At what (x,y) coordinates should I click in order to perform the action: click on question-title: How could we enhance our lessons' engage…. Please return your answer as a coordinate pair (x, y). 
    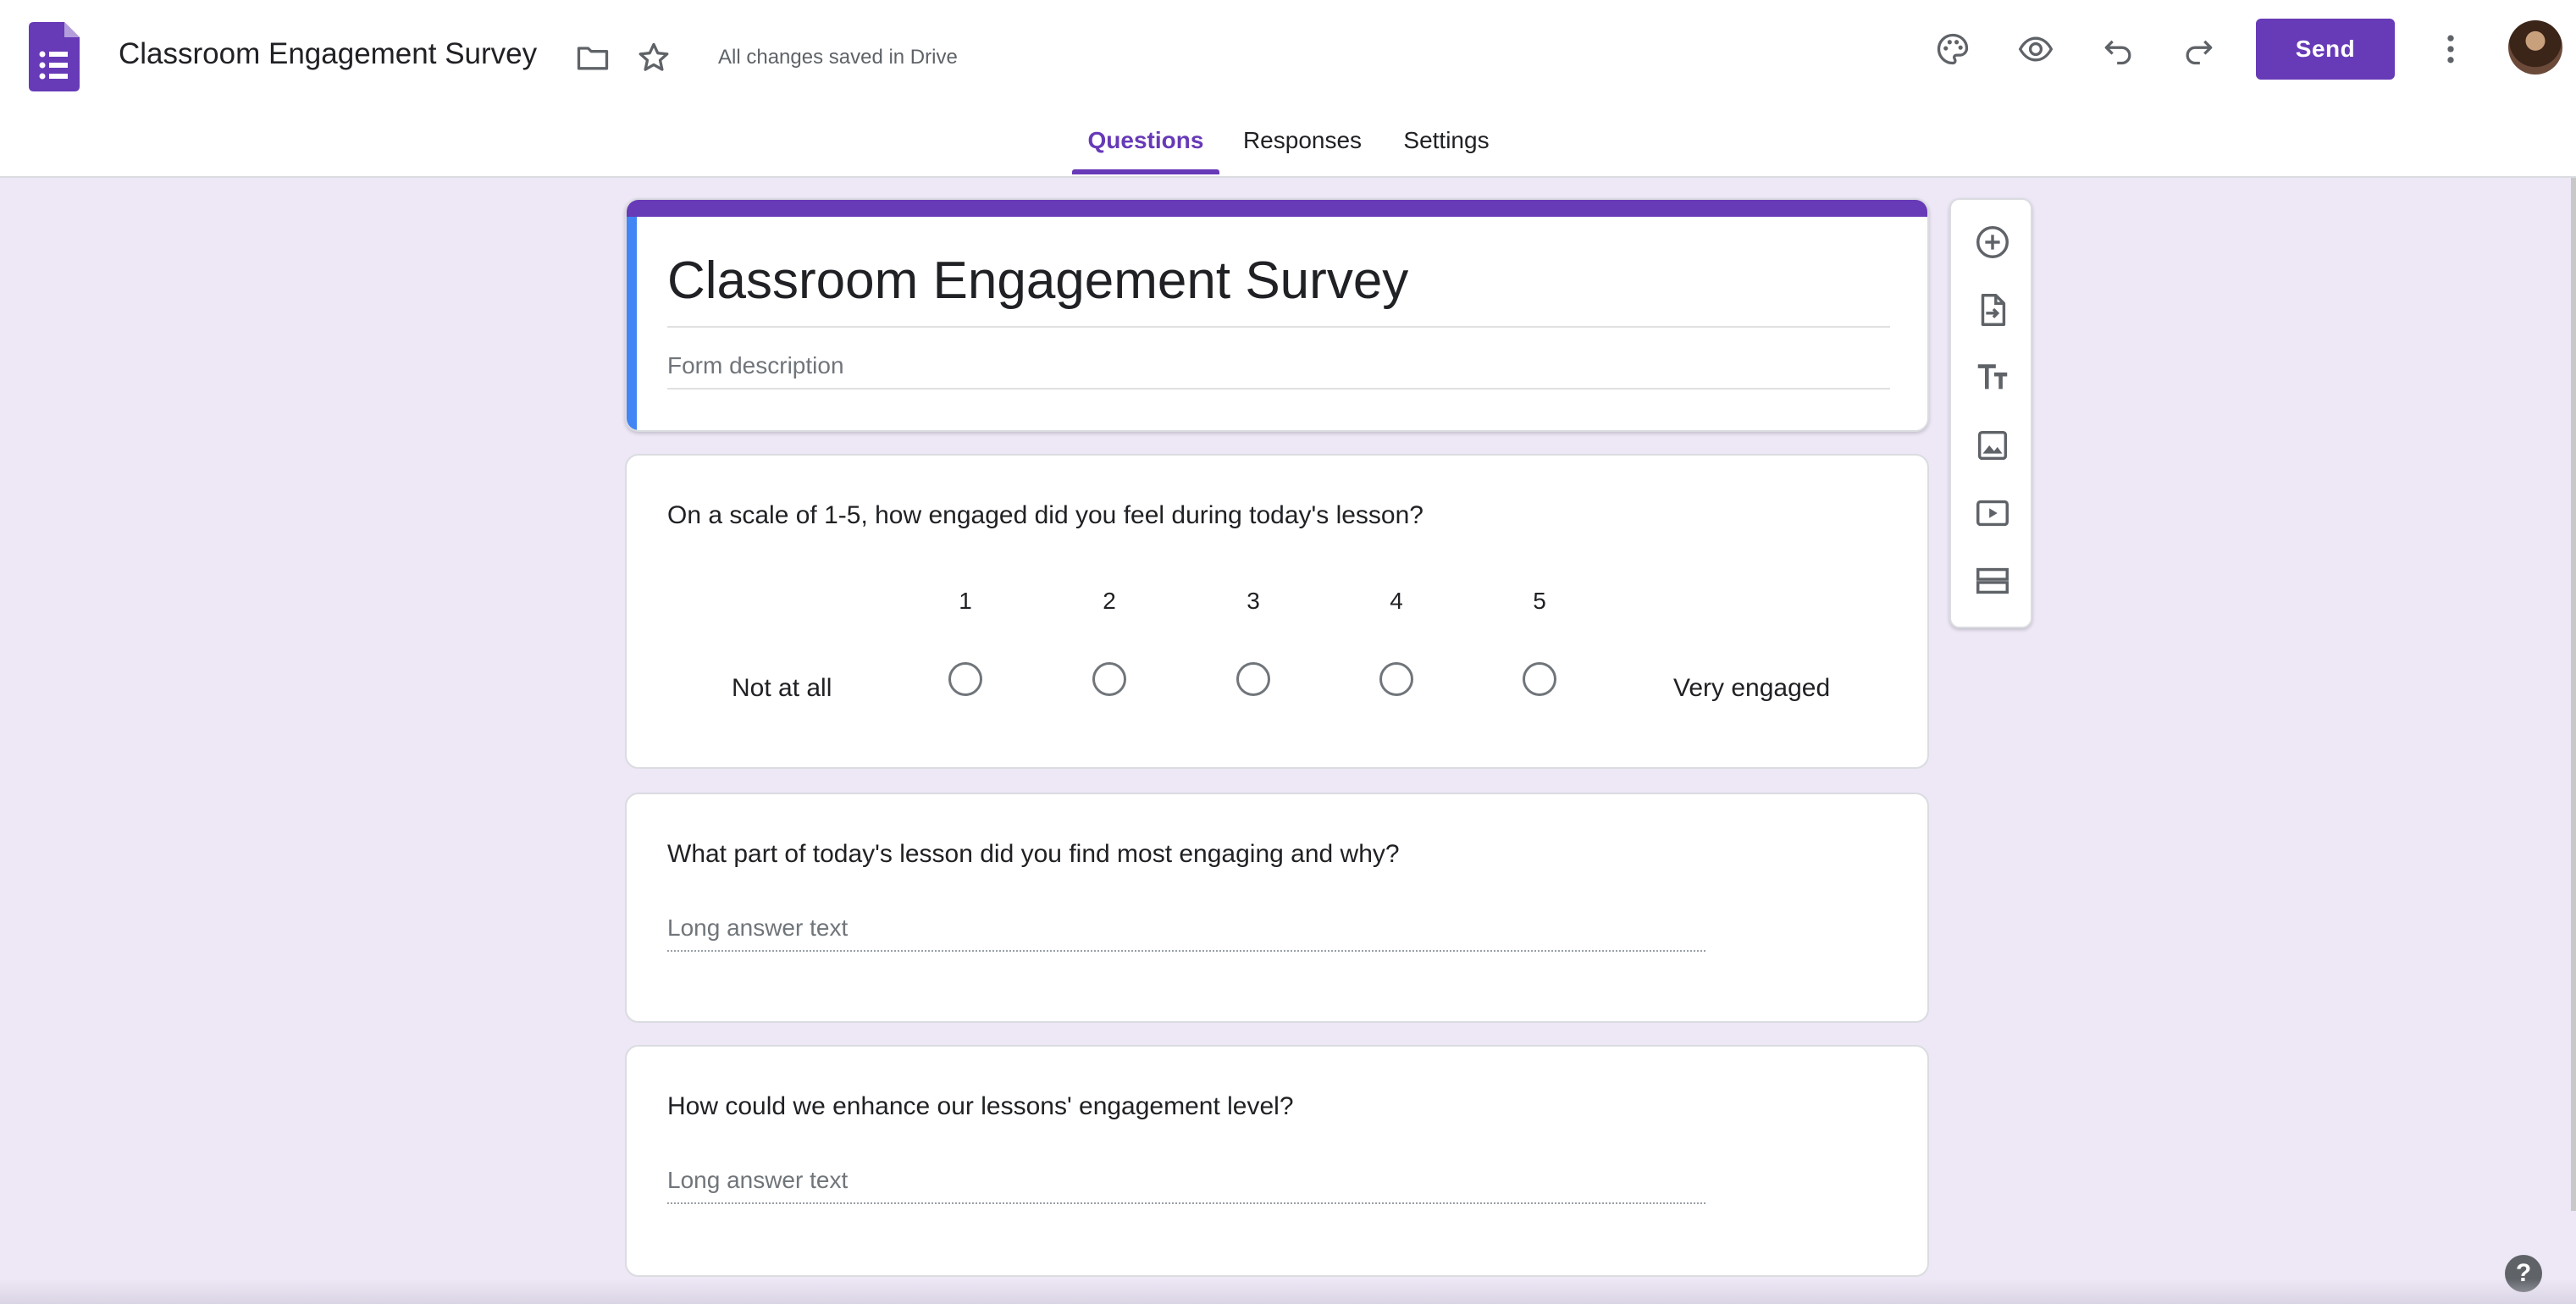
    Looking at the image, I should click on (980, 1106).